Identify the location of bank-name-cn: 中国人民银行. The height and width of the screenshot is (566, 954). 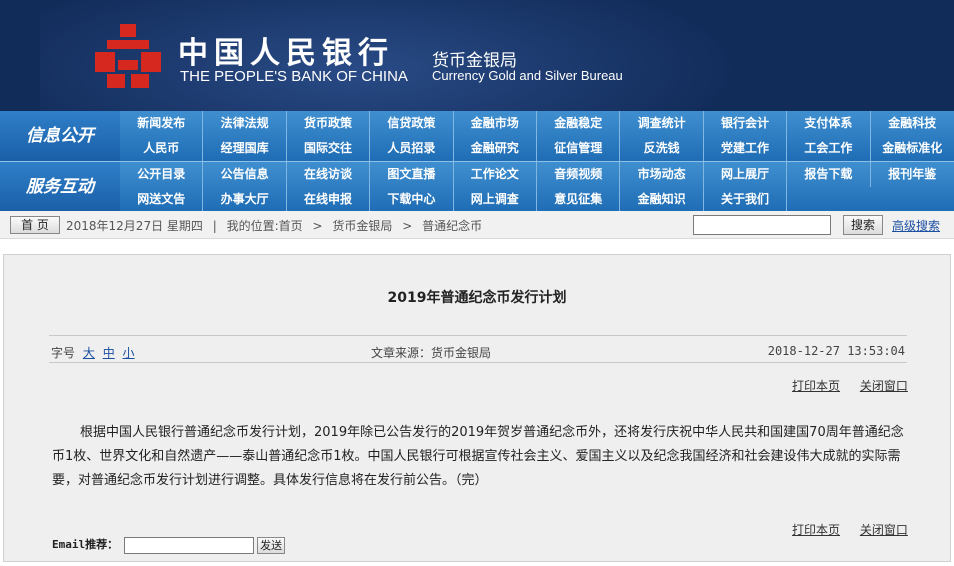
(286, 53).